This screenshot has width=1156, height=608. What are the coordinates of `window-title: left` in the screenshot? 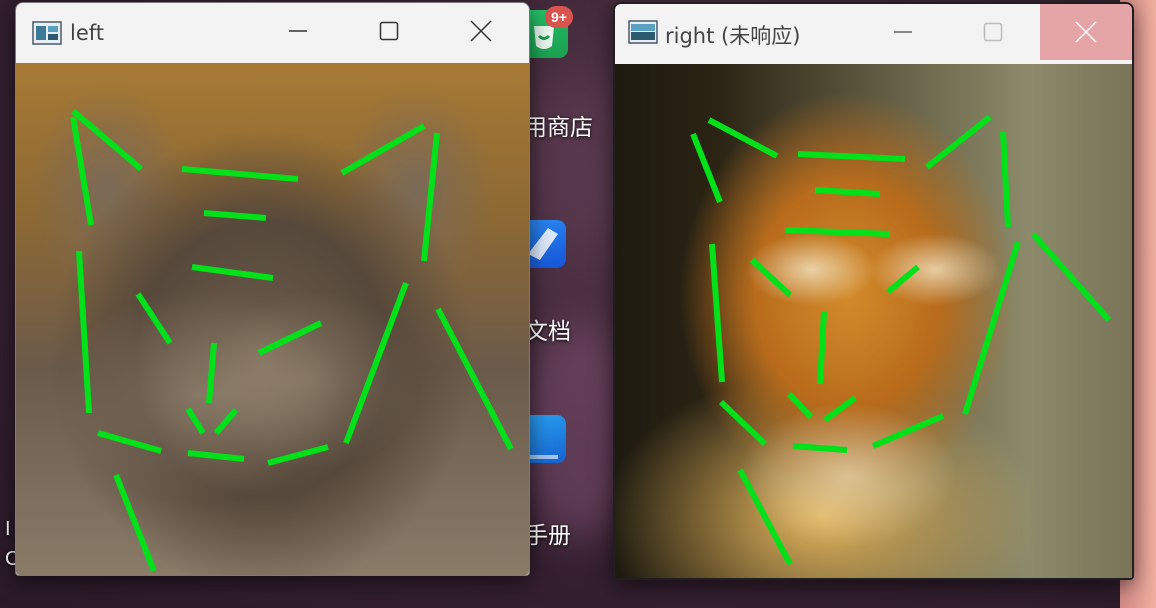 It's located at (87, 33).